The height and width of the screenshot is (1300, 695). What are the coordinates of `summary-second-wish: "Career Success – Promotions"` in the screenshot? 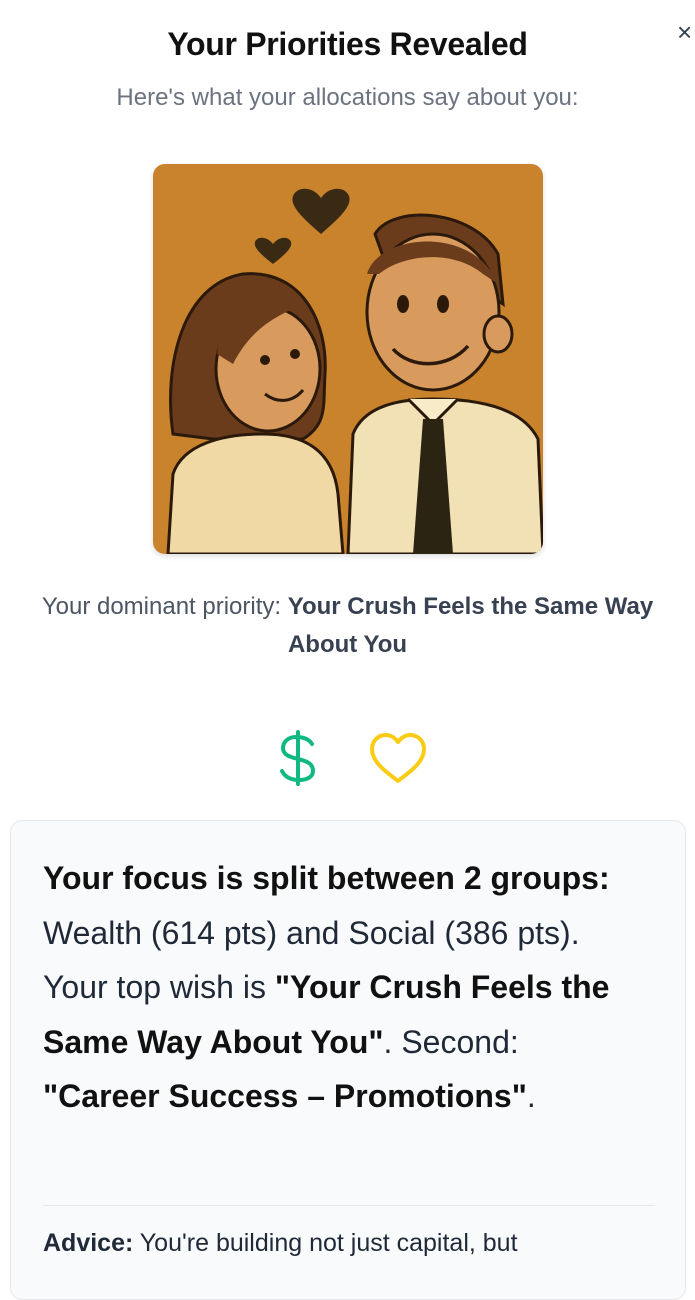 It's located at (285, 1096).